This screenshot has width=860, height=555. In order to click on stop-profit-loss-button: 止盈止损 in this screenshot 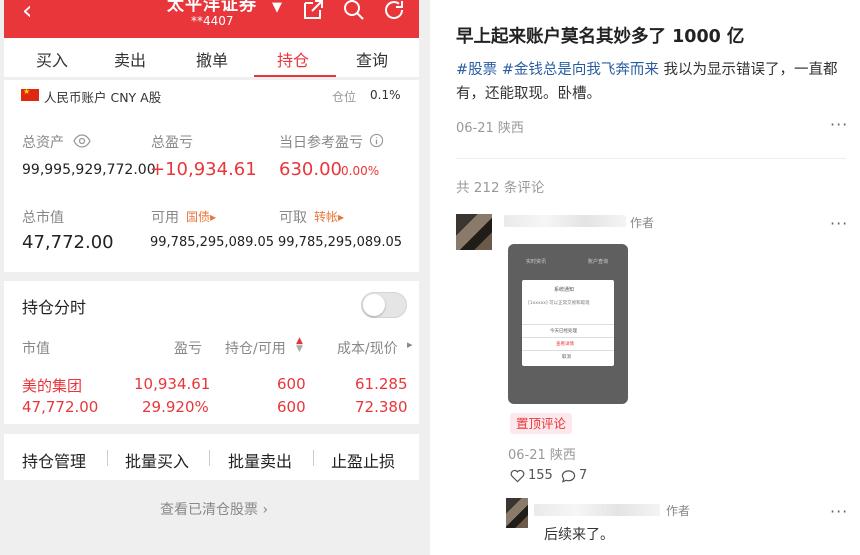, I will do `click(363, 460)`.